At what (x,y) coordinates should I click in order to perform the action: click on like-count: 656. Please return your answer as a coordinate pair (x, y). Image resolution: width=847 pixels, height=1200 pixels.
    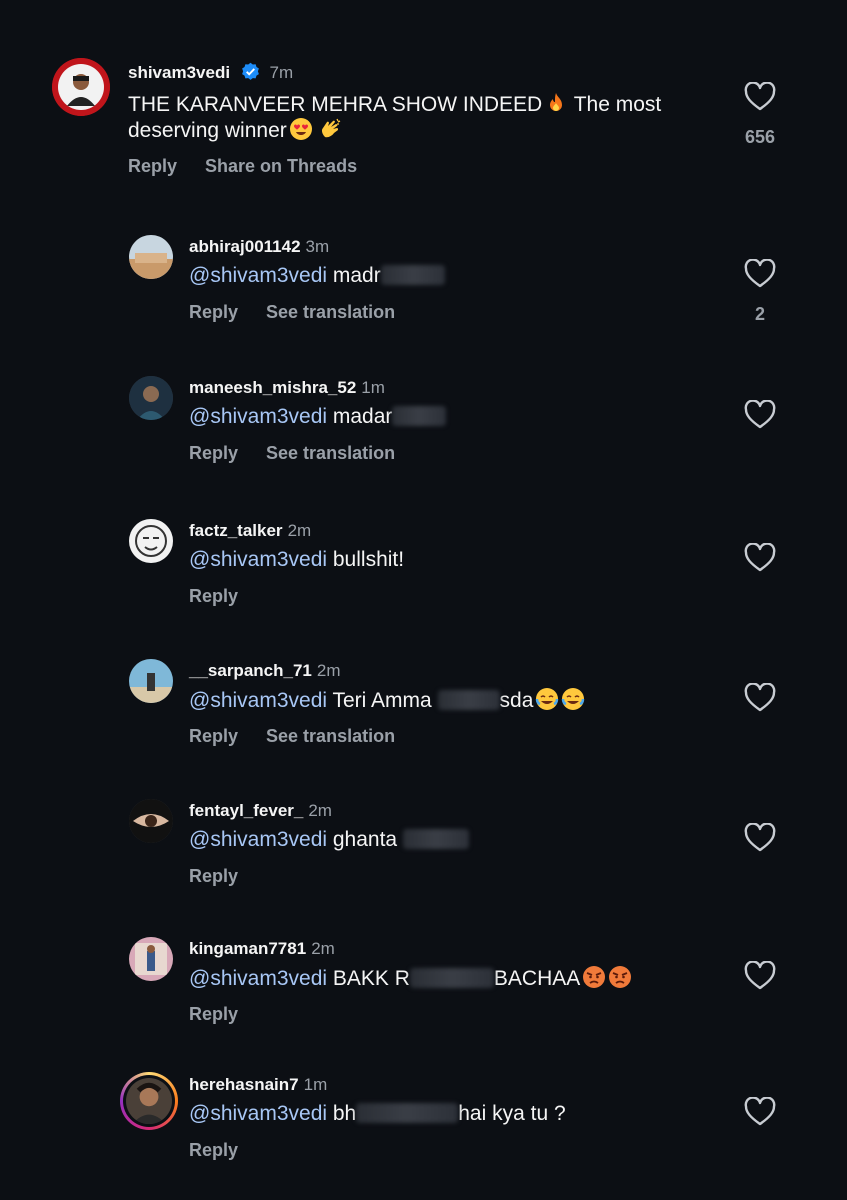
    Looking at the image, I should click on (760, 137).